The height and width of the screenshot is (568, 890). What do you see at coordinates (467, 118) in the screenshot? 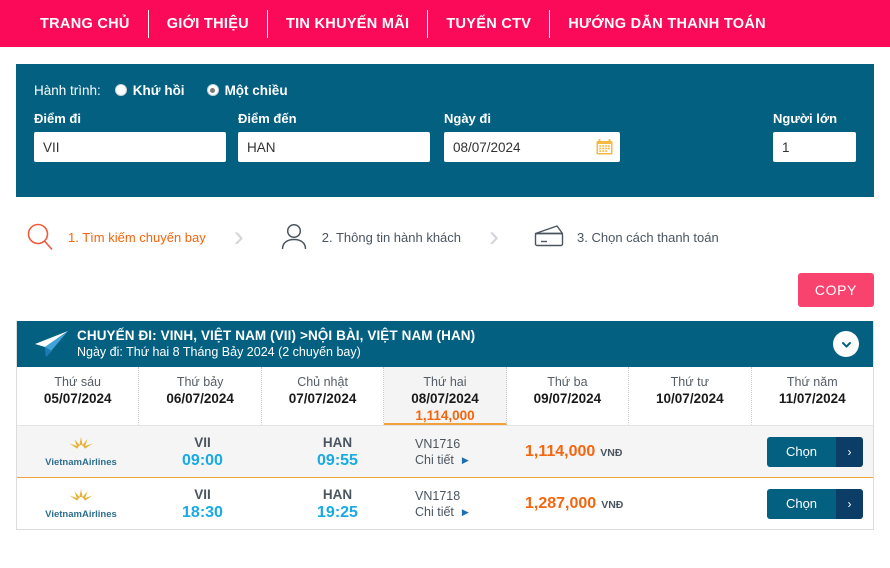
I see `date-label: Ngày đi` at bounding box center [467, 118].